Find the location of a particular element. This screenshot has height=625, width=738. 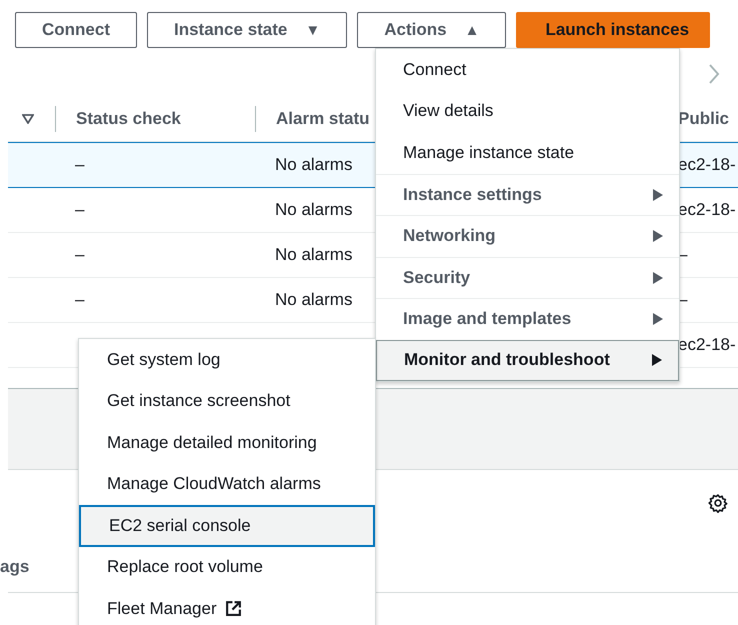

settings-icon is located at coordinates (718, 503).